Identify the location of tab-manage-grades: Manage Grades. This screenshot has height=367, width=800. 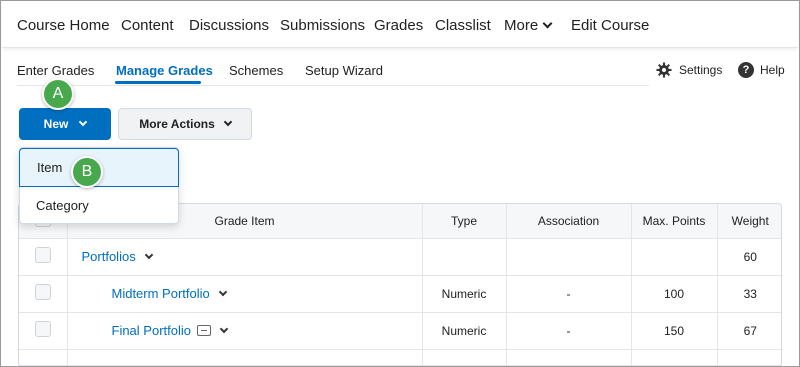
(164, 70).